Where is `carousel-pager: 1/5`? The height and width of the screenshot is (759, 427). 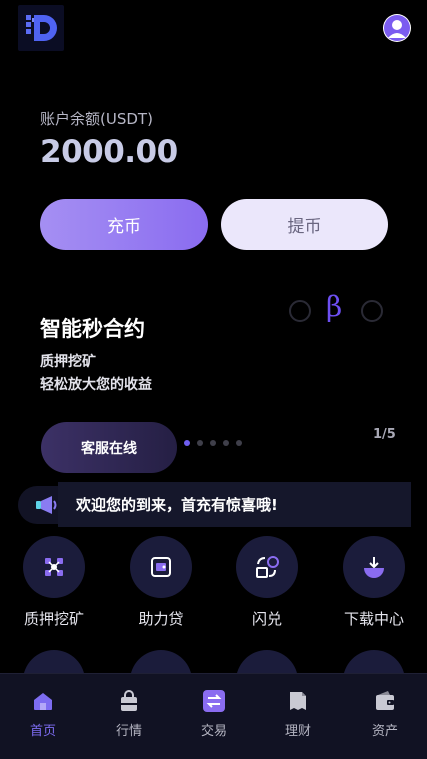
carousel-pager: 1/5 is located at coordinates (384, 434).